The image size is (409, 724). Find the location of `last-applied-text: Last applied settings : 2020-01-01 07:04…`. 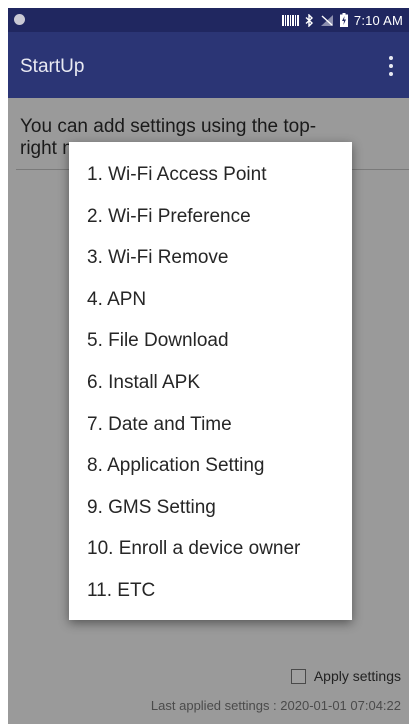

last-applied-text: Last applied settings : 2020-01-01 07:04… is located at coordinates (275, 705).